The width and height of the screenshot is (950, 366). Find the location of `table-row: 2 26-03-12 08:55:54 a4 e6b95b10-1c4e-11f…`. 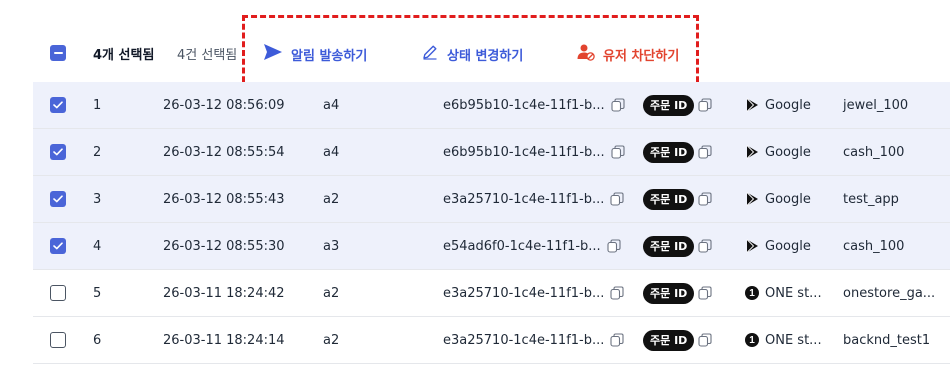

table-row: 2 26-03-12 08:55:54 a4 e6b95b10-1c4e-11f… is located at coordinates (491, 152).